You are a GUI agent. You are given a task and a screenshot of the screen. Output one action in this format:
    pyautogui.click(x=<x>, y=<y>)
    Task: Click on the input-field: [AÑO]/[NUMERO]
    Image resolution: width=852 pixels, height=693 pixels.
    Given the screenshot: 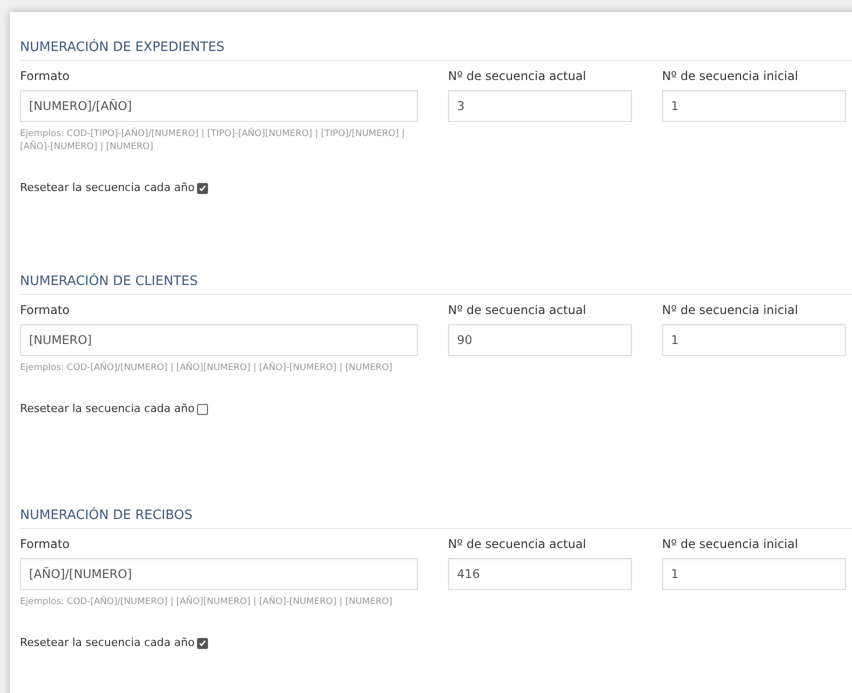 What is the action you would take?
    pyautogui.click(x=219, y=574)
    